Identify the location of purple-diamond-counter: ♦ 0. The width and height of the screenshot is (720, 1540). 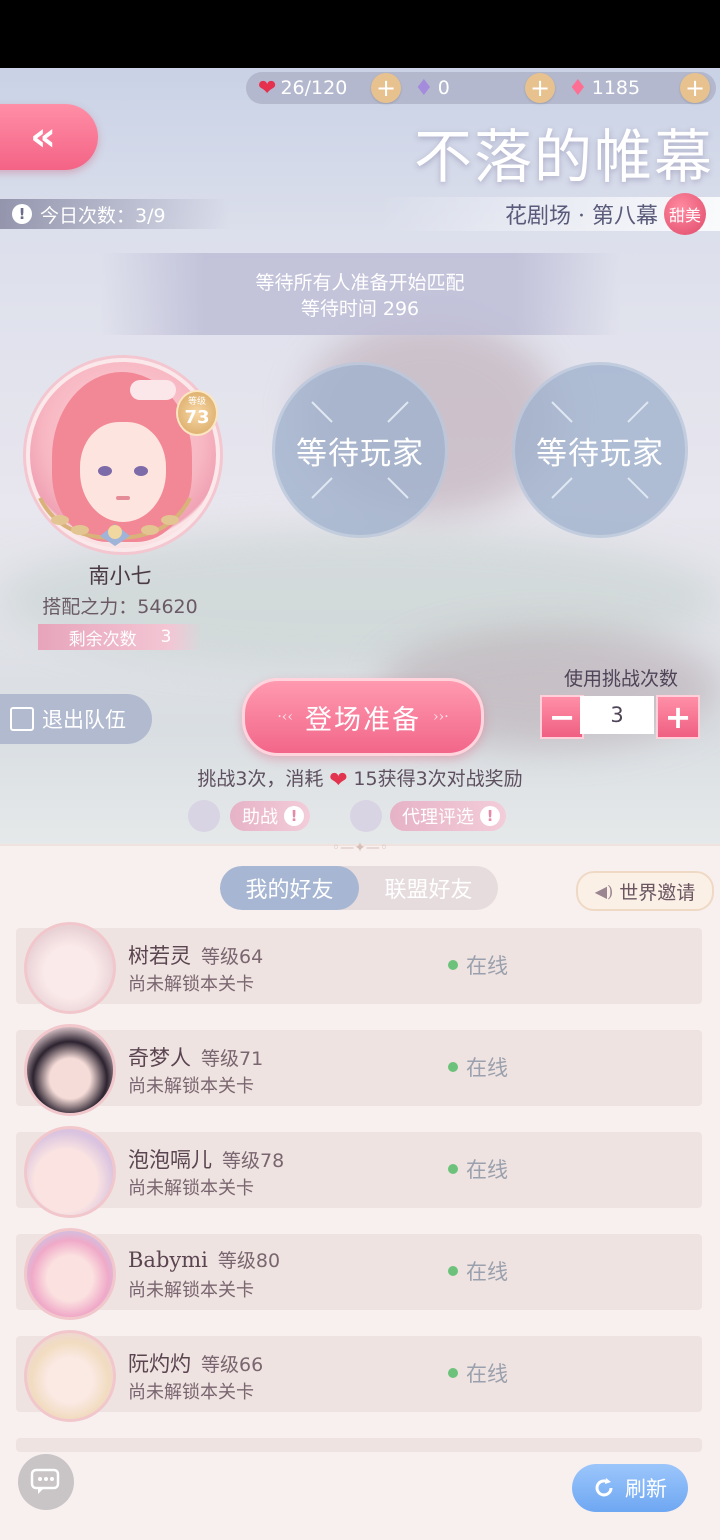
(432, 88).